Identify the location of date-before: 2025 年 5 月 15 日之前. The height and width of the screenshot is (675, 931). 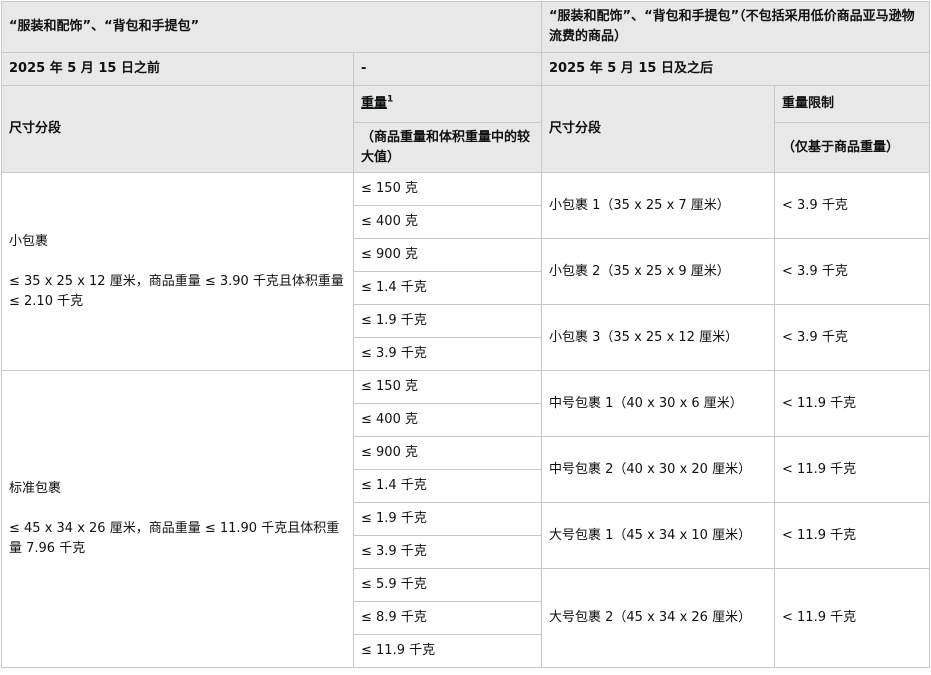
(177, 69).